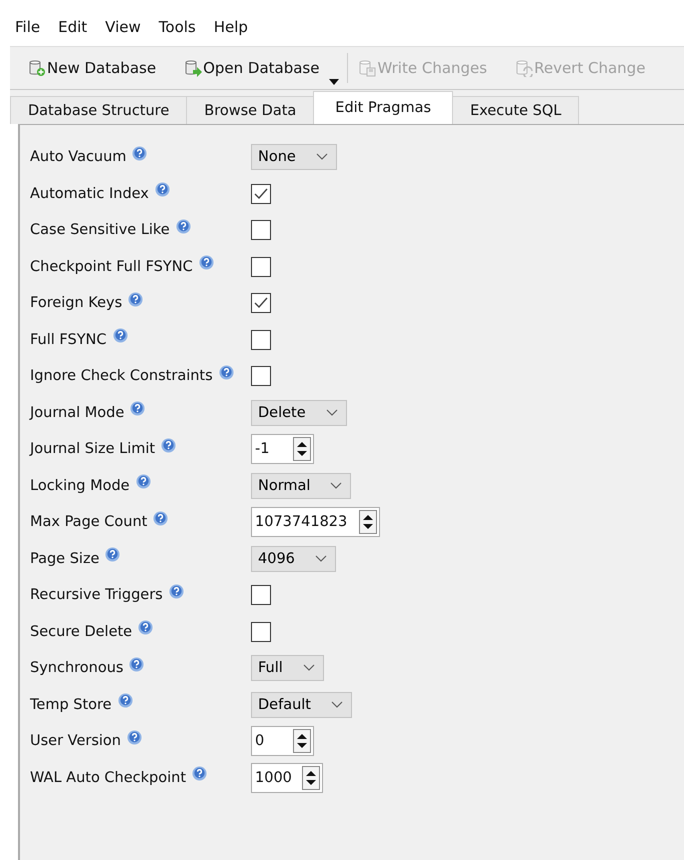  What do you see at coordinates (282, 741) in the screenshot?
I see `spin-box: 0` at bounding box center [282, 741].